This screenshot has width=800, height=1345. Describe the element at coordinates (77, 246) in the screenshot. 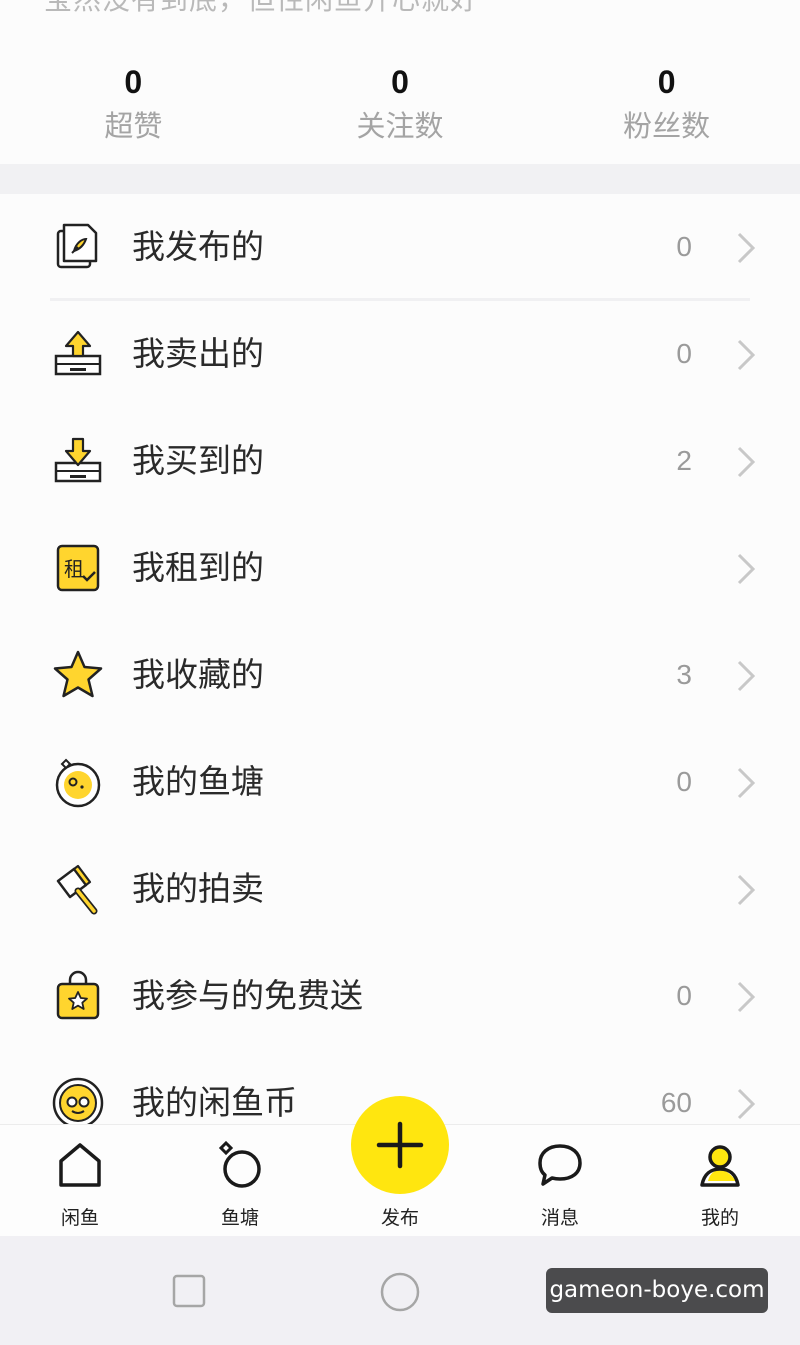

I see `published-doc-icon` at that location.